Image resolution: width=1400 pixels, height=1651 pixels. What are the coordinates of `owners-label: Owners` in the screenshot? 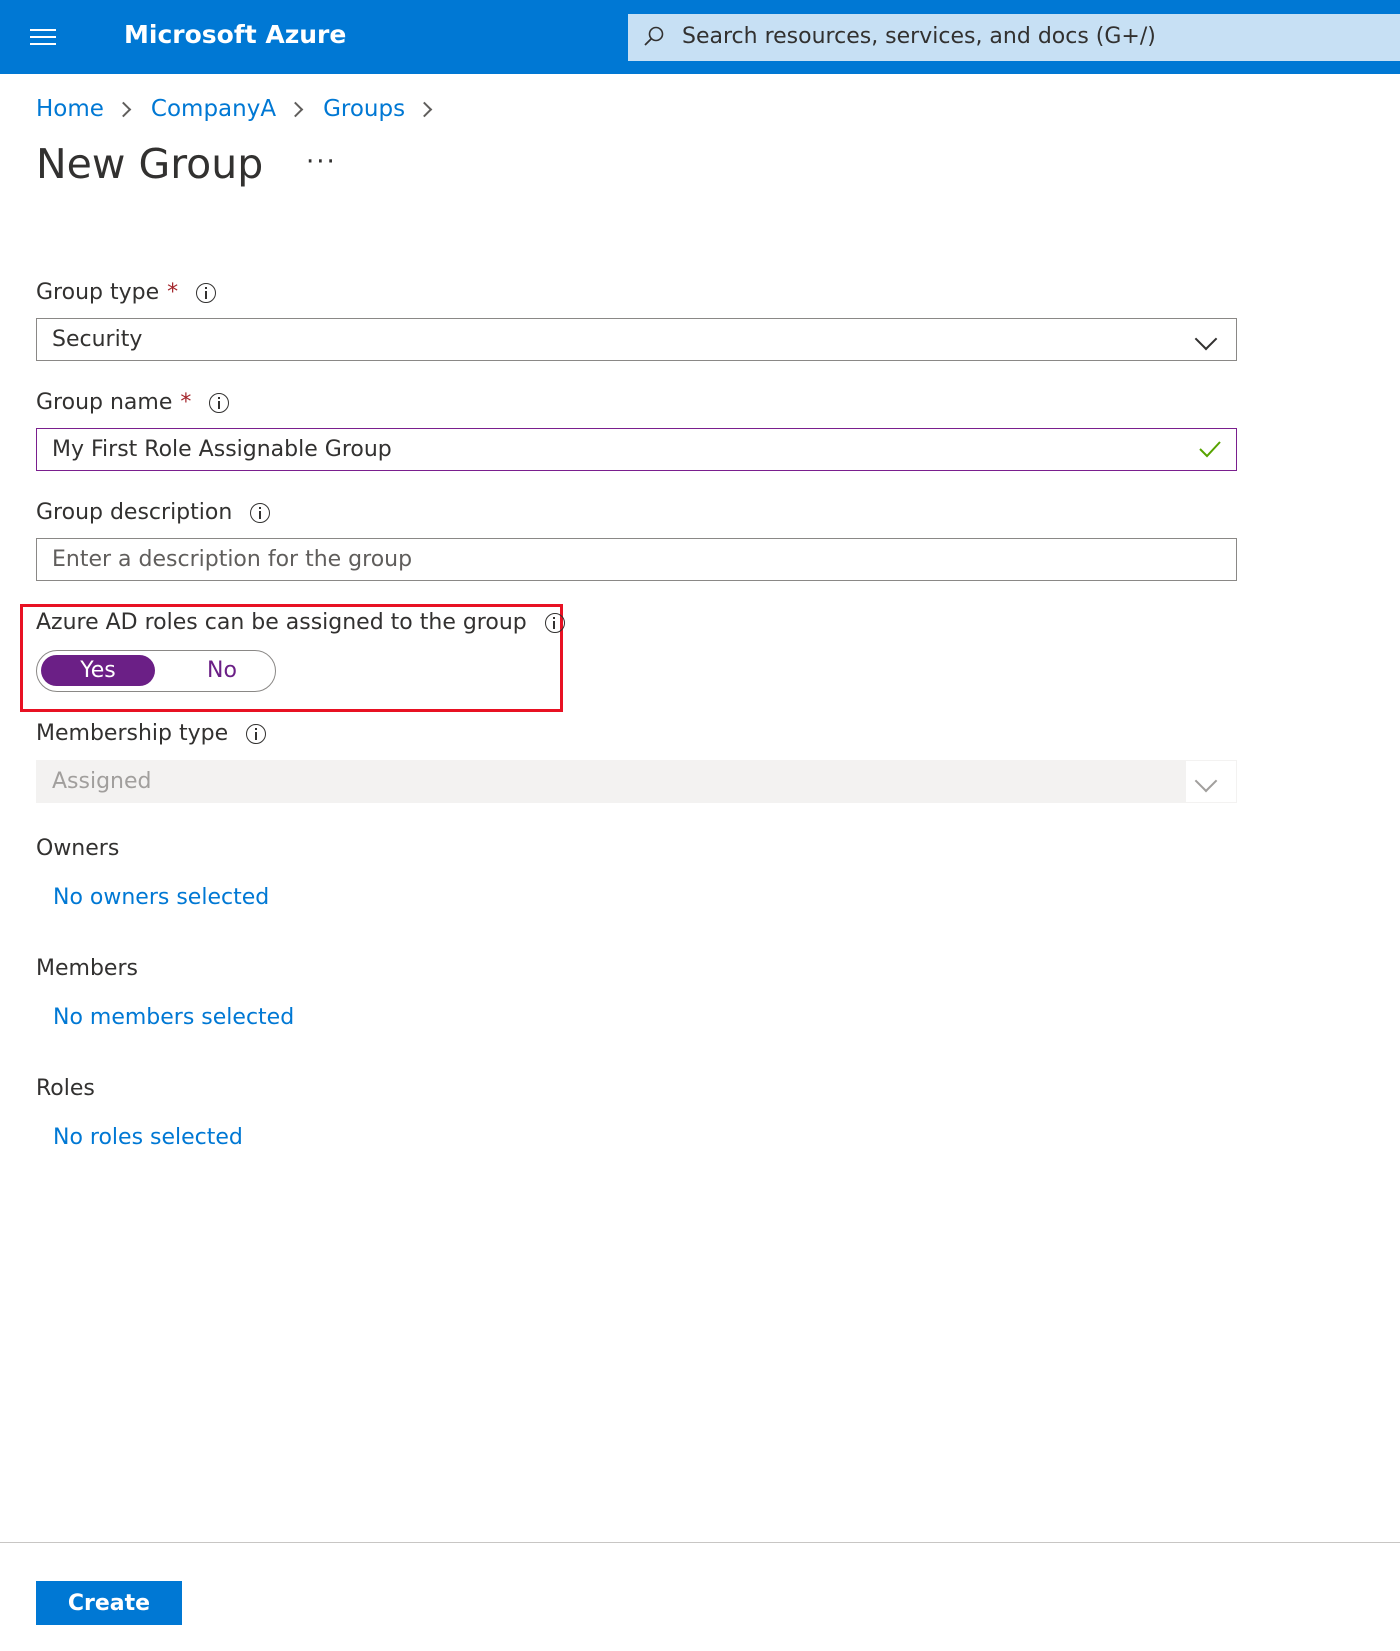 It's located at (77, 848).